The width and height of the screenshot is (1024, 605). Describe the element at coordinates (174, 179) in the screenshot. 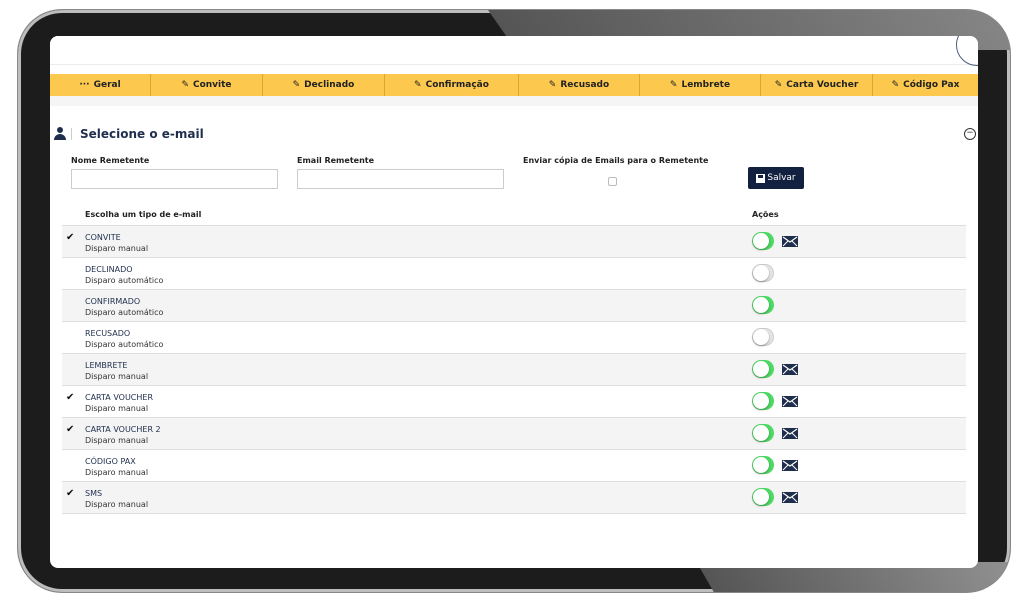

I see `sender-name-input` at that location.